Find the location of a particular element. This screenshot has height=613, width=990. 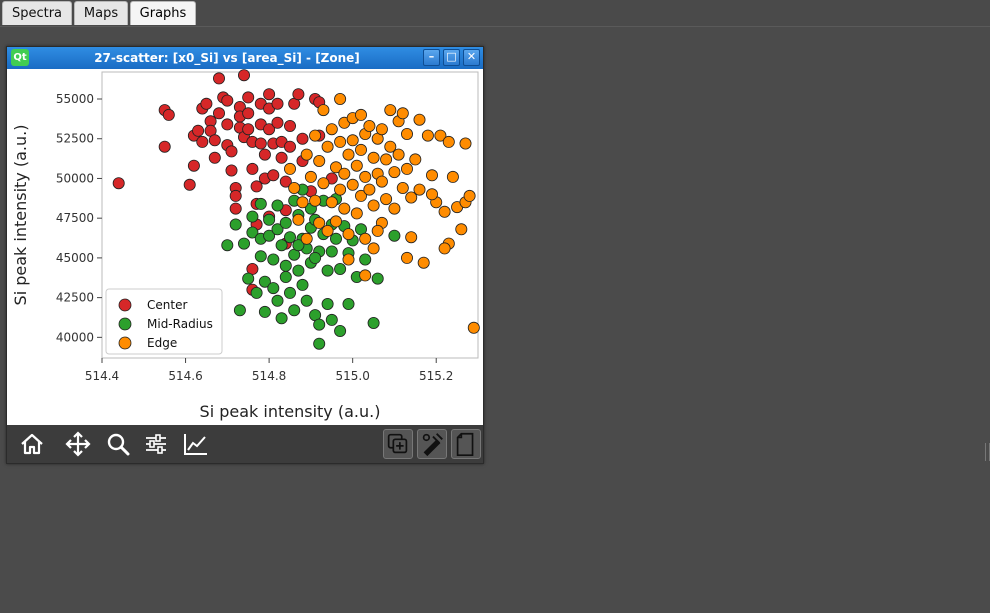

y-tick-label: 55000 is located at coordinates (75, 99).